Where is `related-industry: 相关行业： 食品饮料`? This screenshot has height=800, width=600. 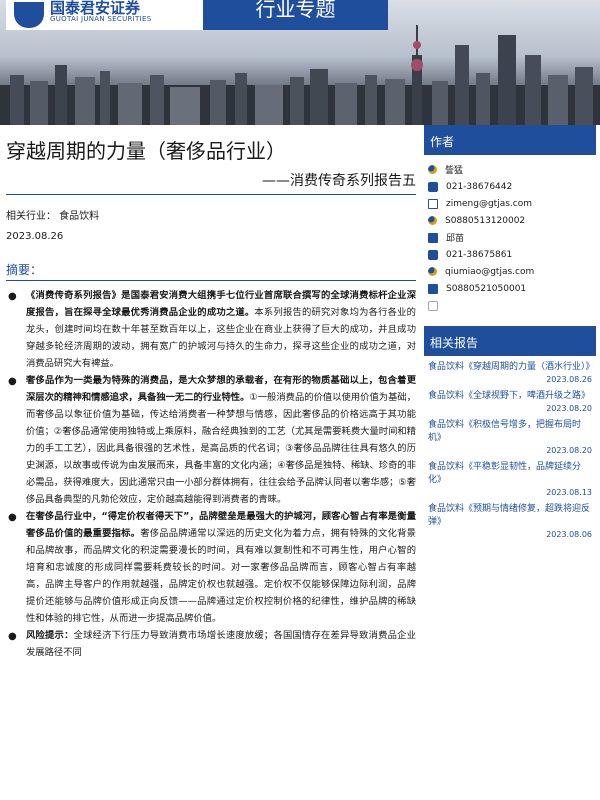
related-industry: 相关行业： 食品饮料 is located at coordinates (53, 216).